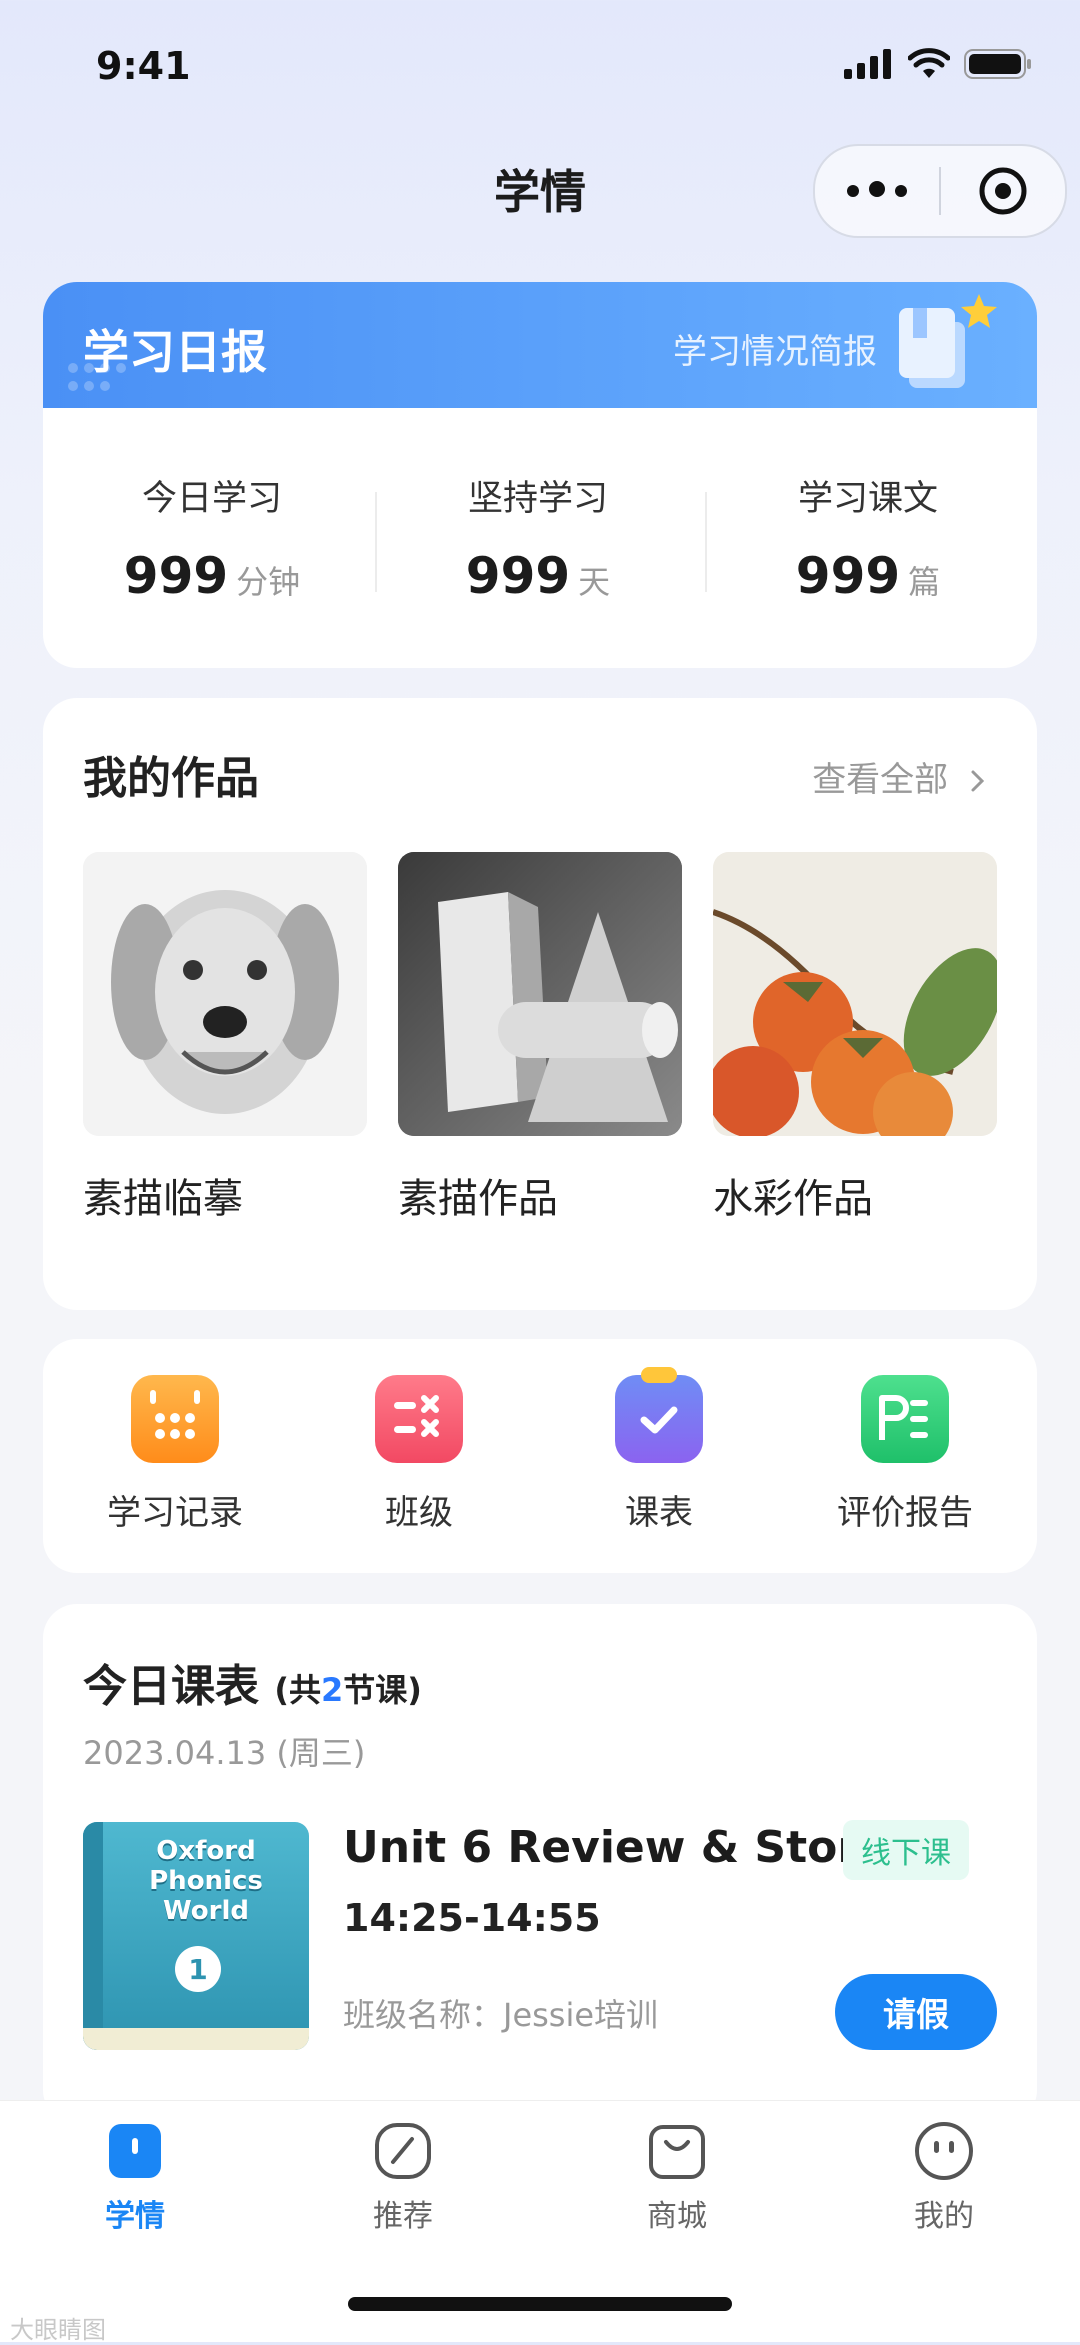  I want to click on stat-unit: 分钟, so click(268, 582).